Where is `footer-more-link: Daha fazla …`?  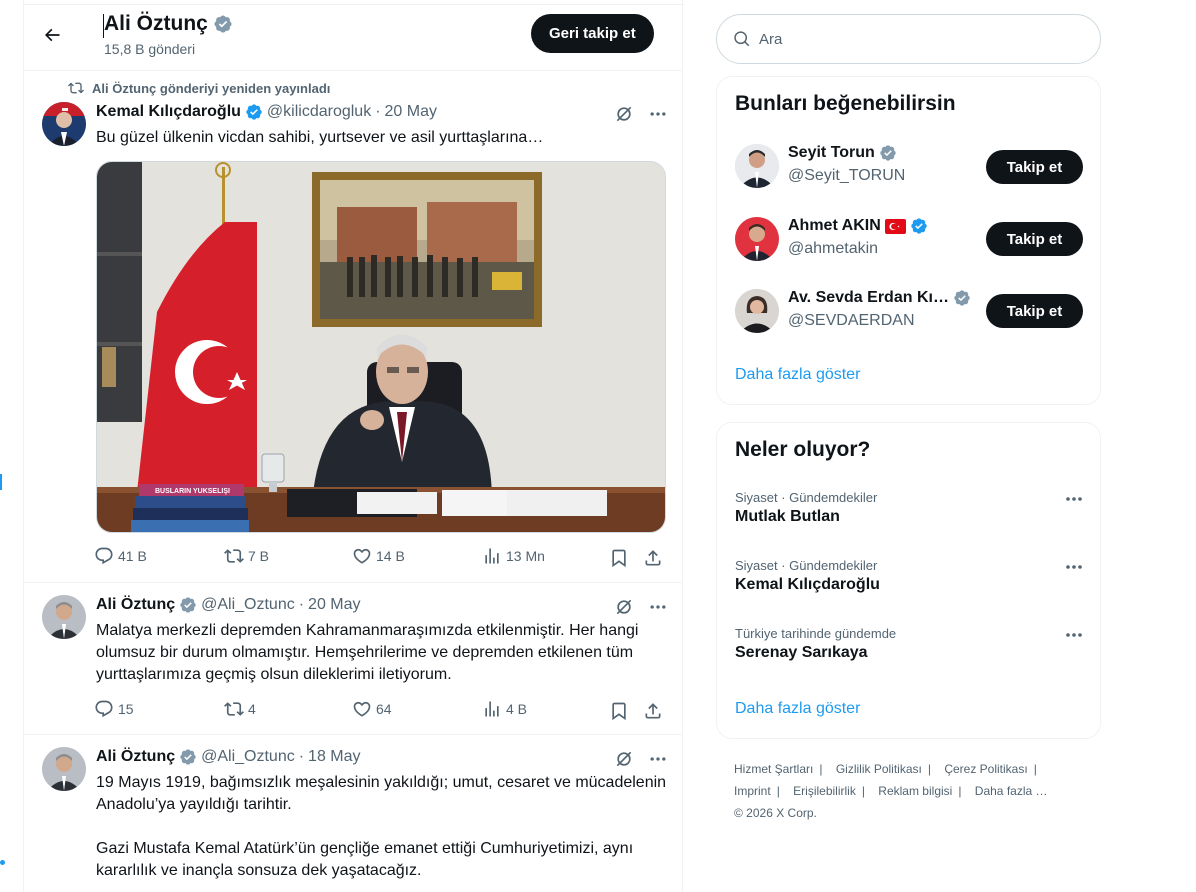
footer-more-link: Daha fazla … is located at coordinates (1011, 791).